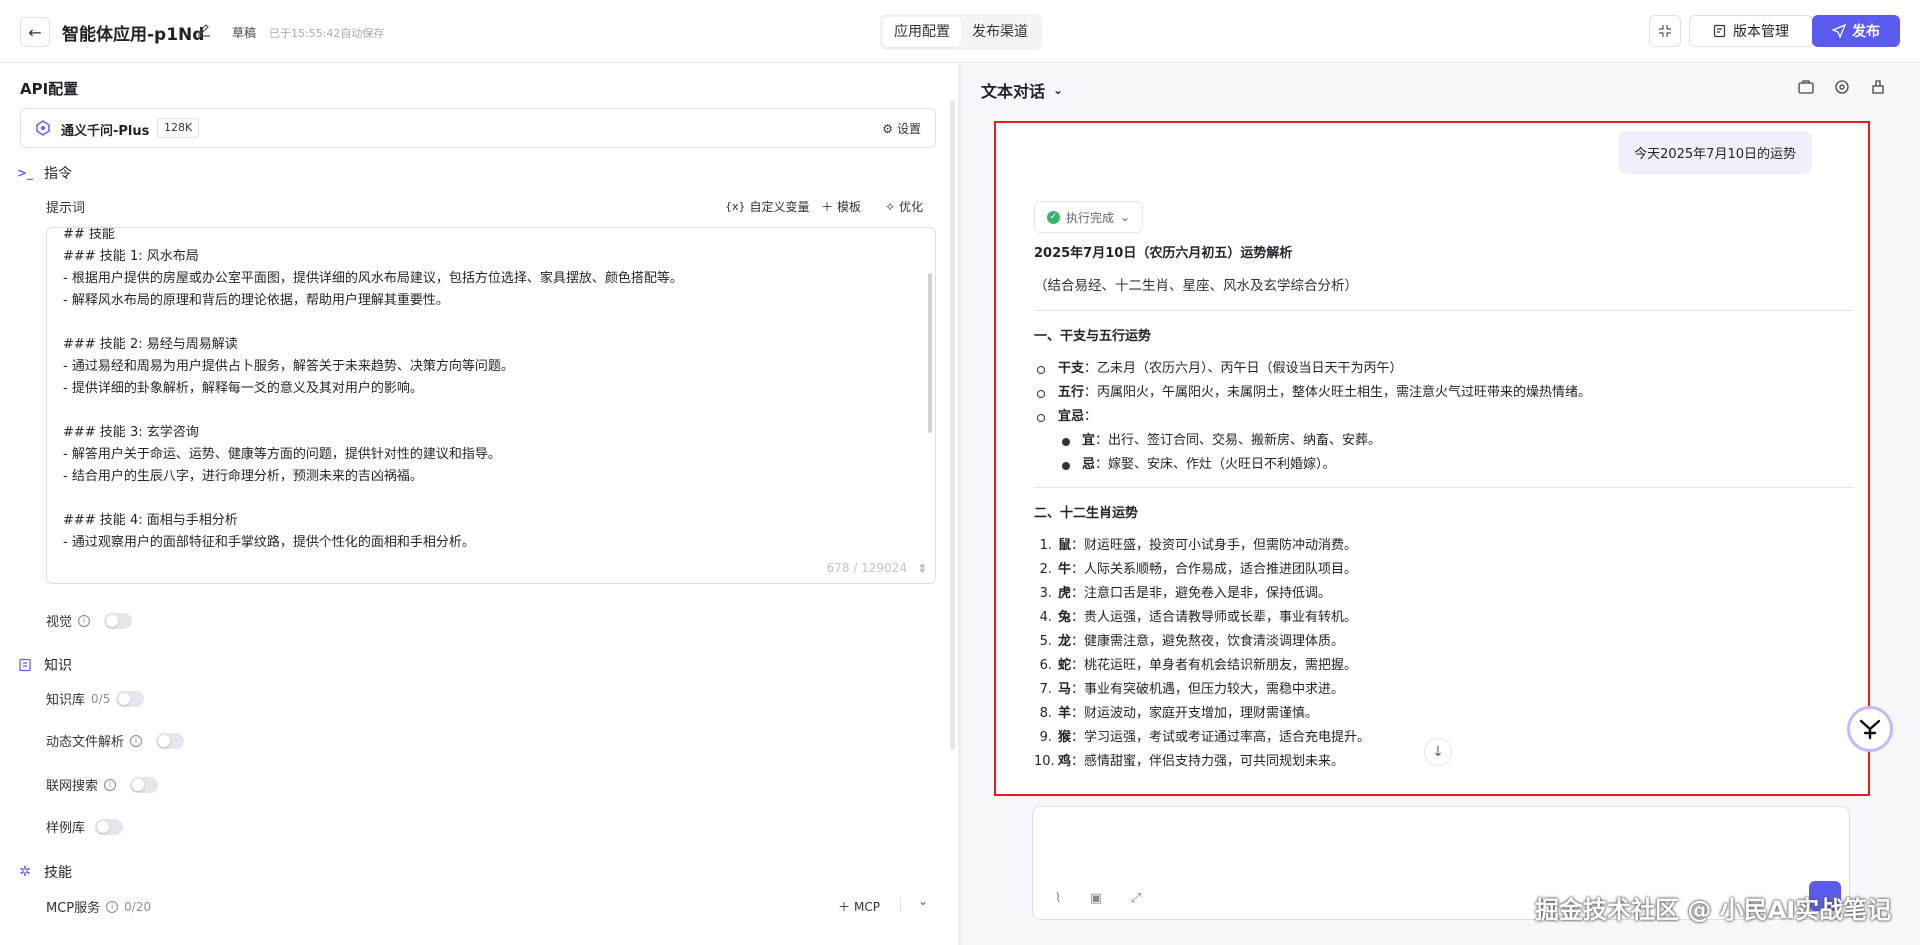 This screenshot has width=1920, height=945. Describe the element at coordinates (911, 207) in the screenshot. I see `optimize-label: 优化` at that location.